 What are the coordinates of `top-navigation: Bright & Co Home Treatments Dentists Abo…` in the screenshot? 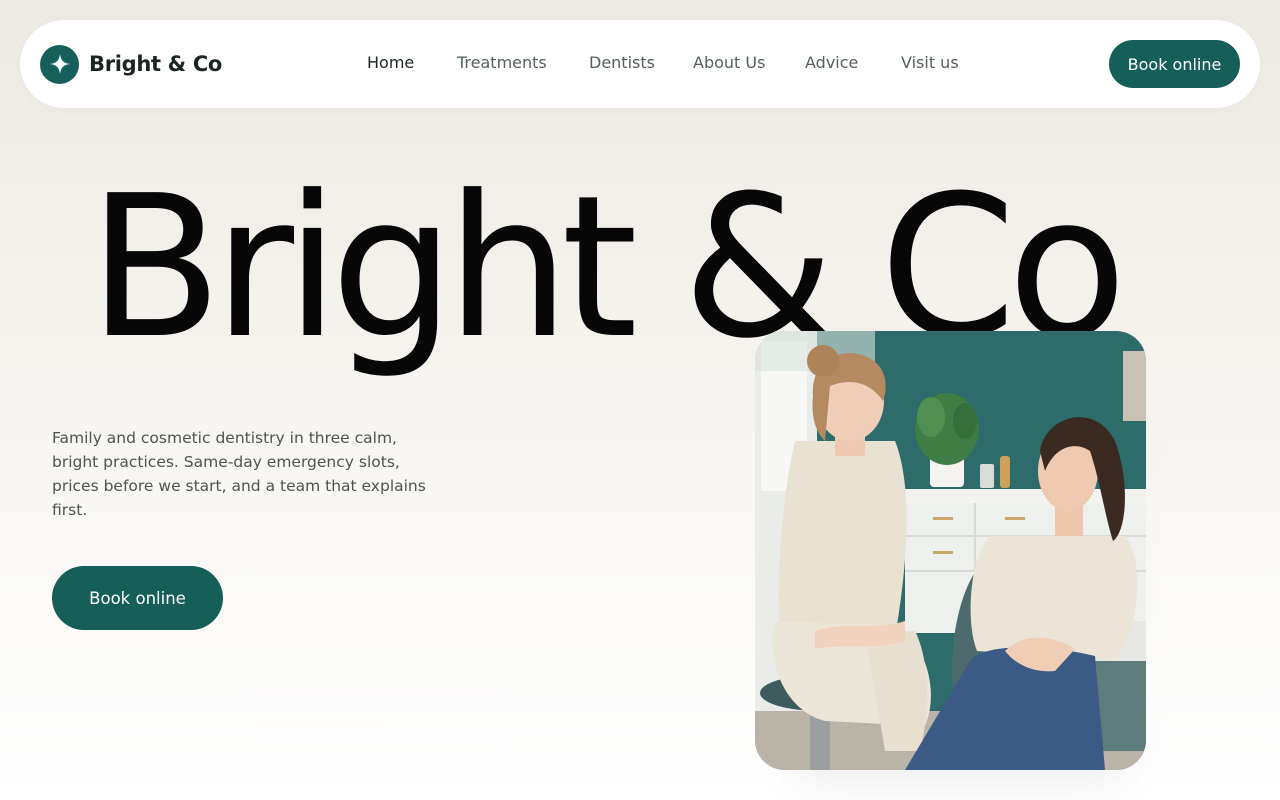 It's located at (640, 64).